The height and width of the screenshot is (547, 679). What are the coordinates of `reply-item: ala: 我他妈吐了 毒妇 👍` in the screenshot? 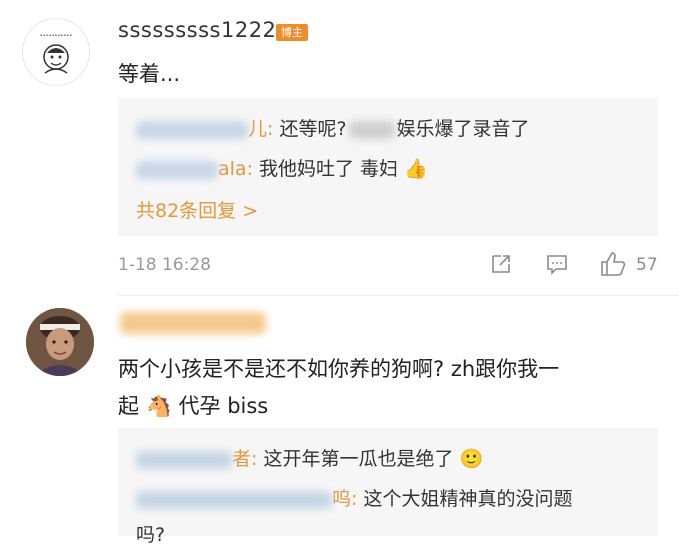 It's located at (282, 167).